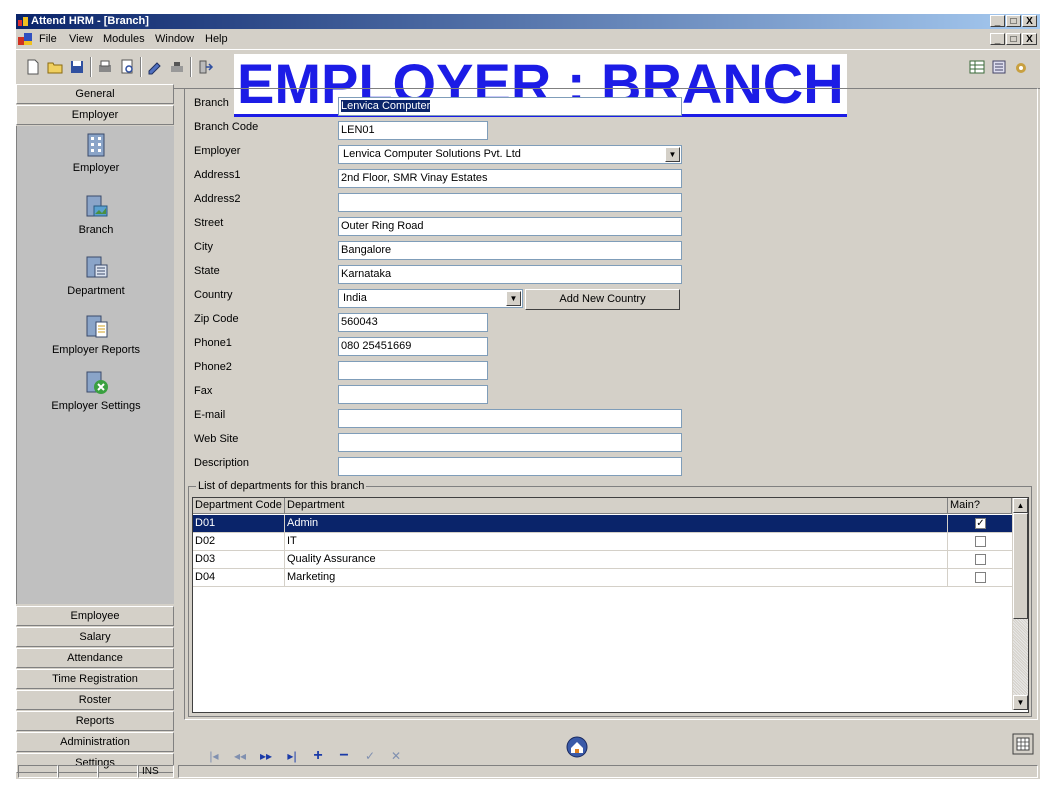  I want to click on close-button: X, so click(1029, 21).